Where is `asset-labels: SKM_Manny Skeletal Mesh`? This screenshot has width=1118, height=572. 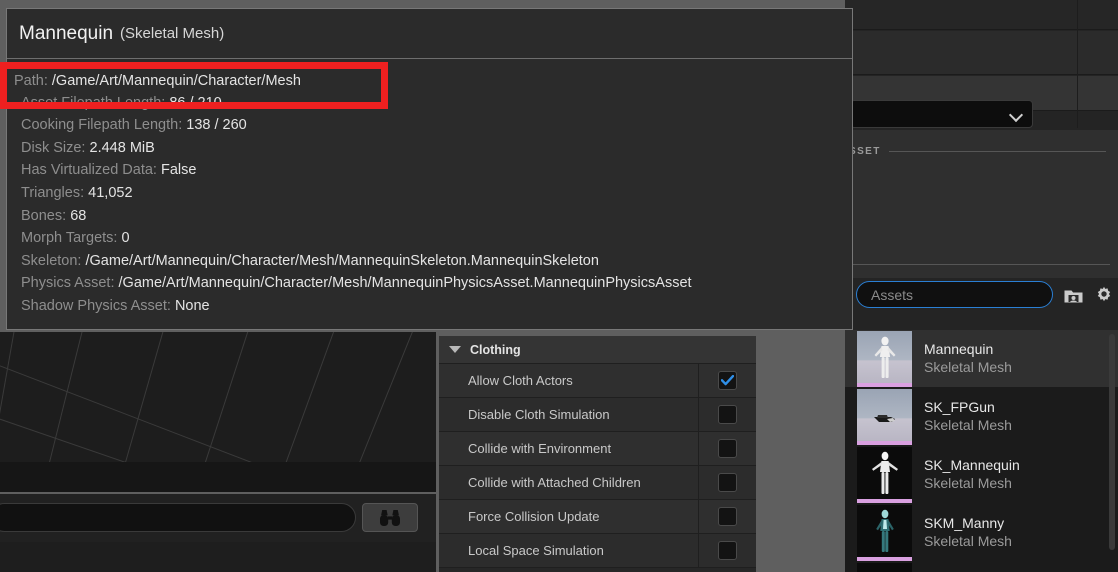 asset-labels: SKM_Manny Skeletal Mesh is located at coordinates (968, 532).